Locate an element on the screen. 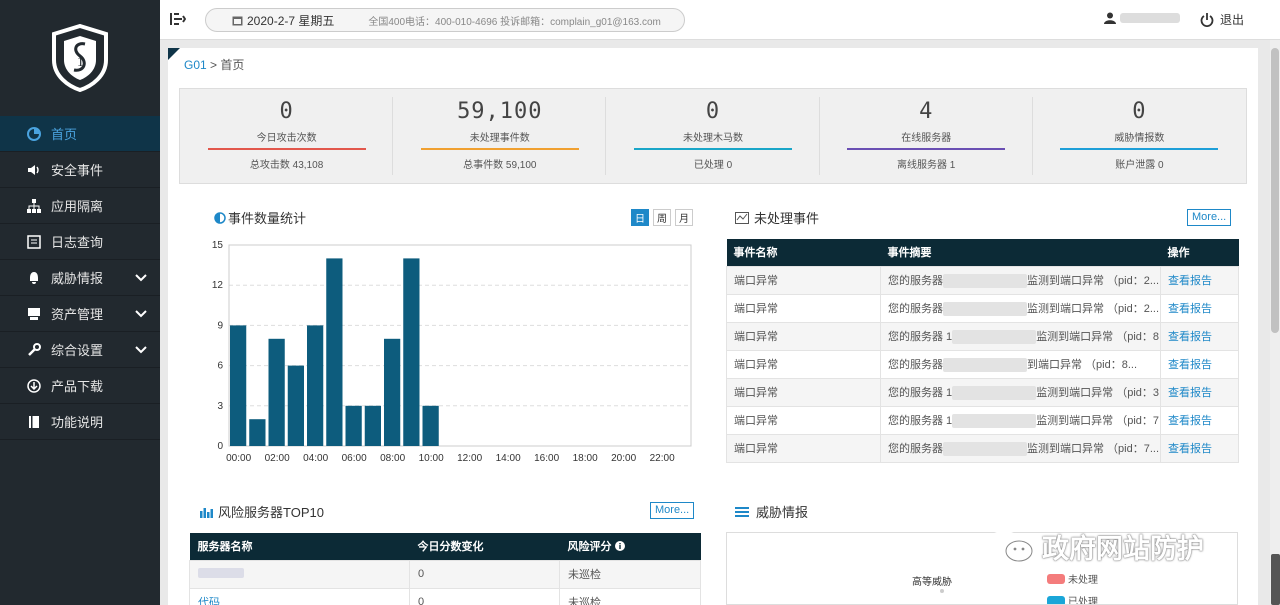 The height and width of the screenshot is (605, 1280). server-link: 代码 is located at coordinates (209, 601).